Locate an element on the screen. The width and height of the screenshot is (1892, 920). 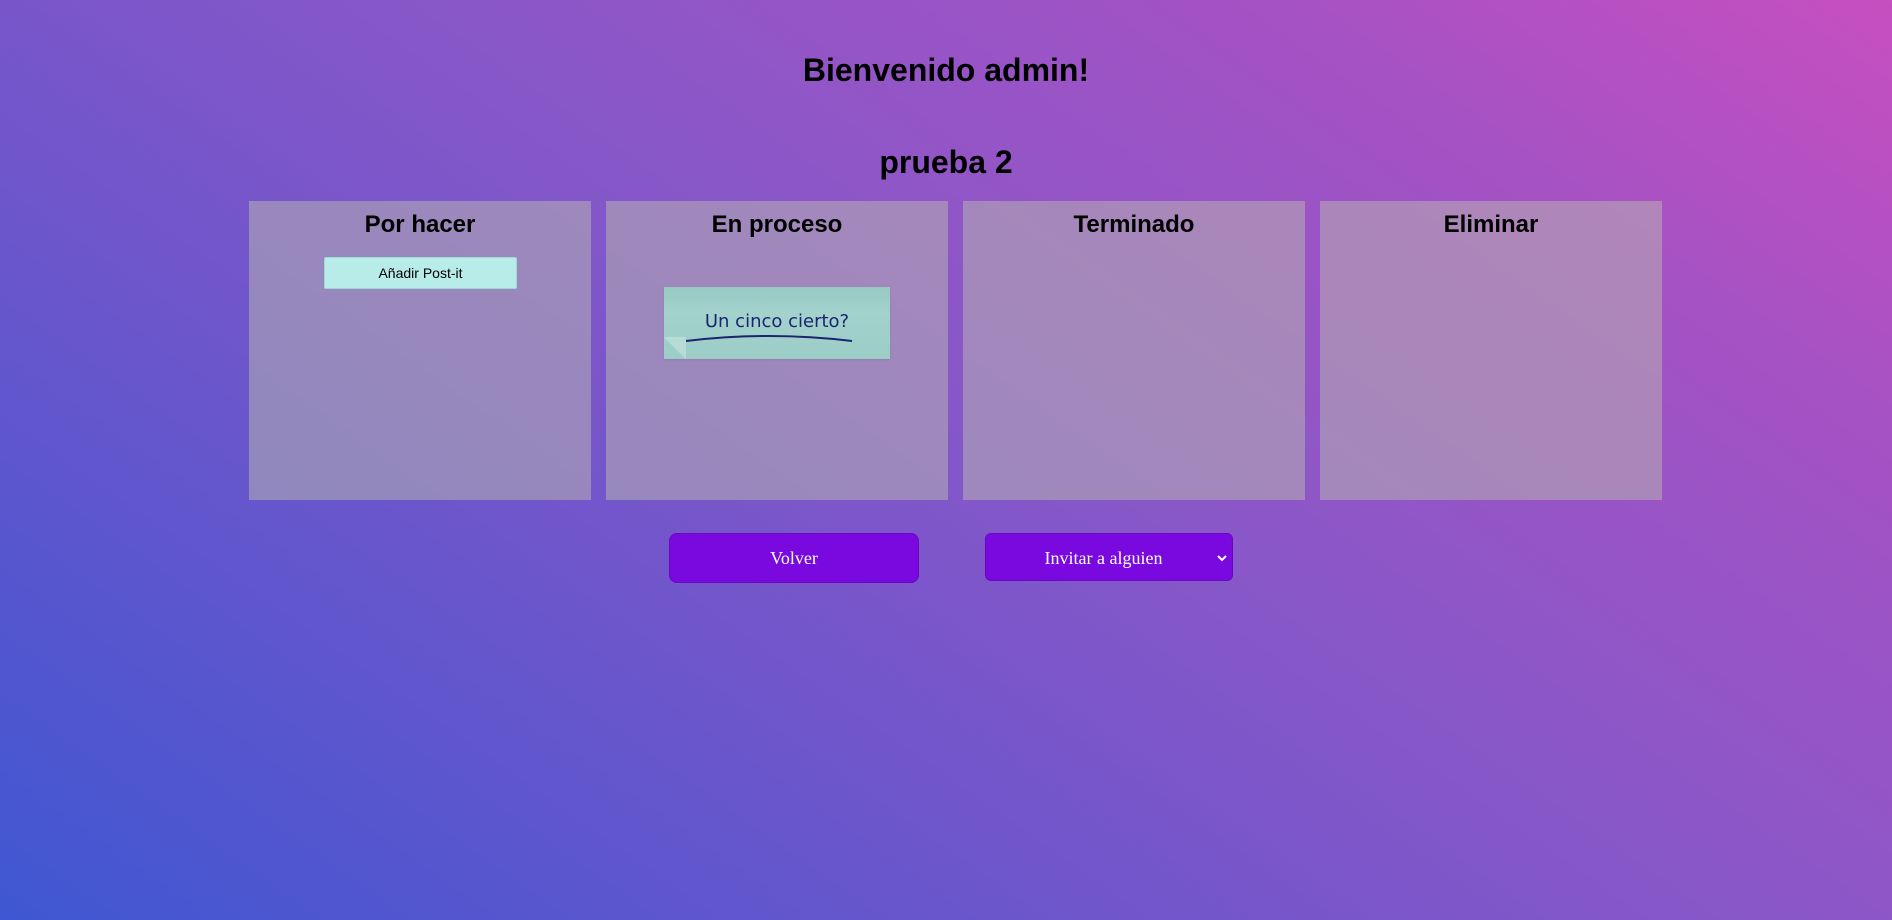
invite-select: Invitar a alguien is located at coordinates (1109, 557).